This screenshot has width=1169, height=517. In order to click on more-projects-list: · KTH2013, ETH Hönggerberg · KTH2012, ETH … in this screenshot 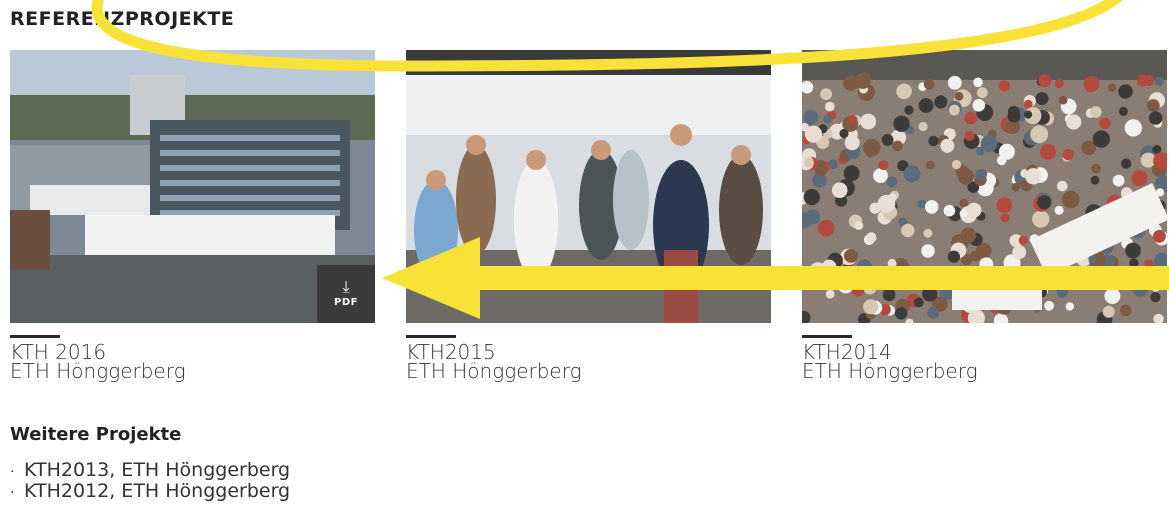, I will do `click(150, 482)`.